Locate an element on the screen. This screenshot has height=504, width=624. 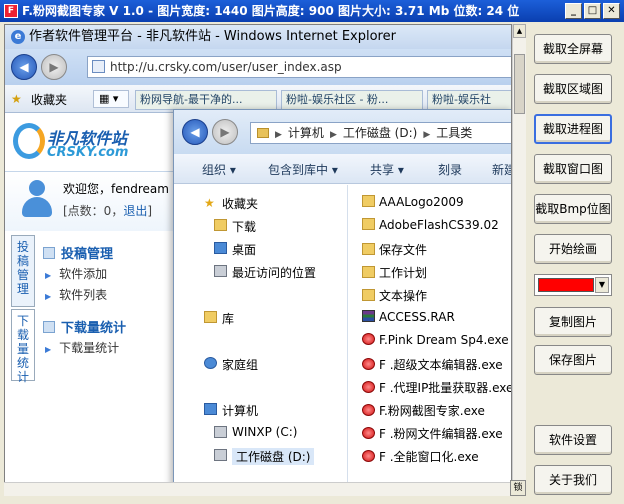
file-name: ACCESS.RAR is located at coordinates (417, 317).